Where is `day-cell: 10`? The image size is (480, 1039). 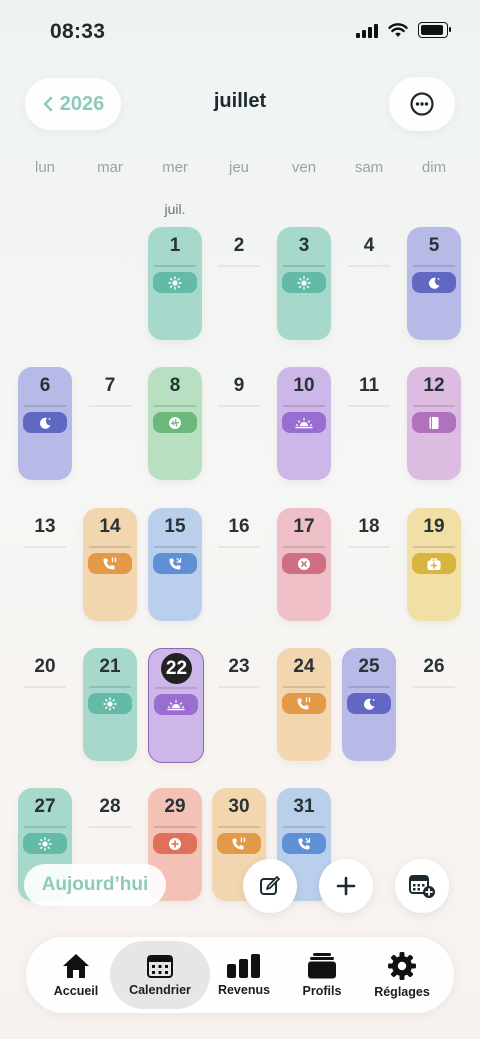 day-cell: 10 is located at coordinates (304, 423).